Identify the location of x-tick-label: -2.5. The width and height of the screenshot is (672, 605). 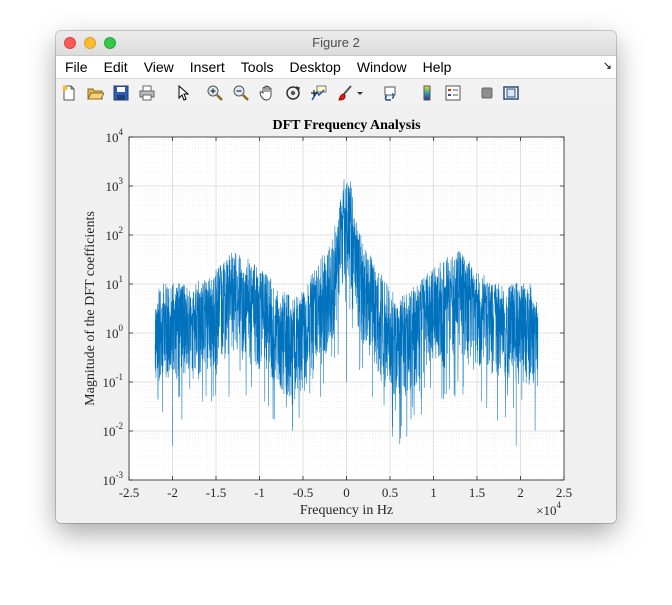
(129, 492).